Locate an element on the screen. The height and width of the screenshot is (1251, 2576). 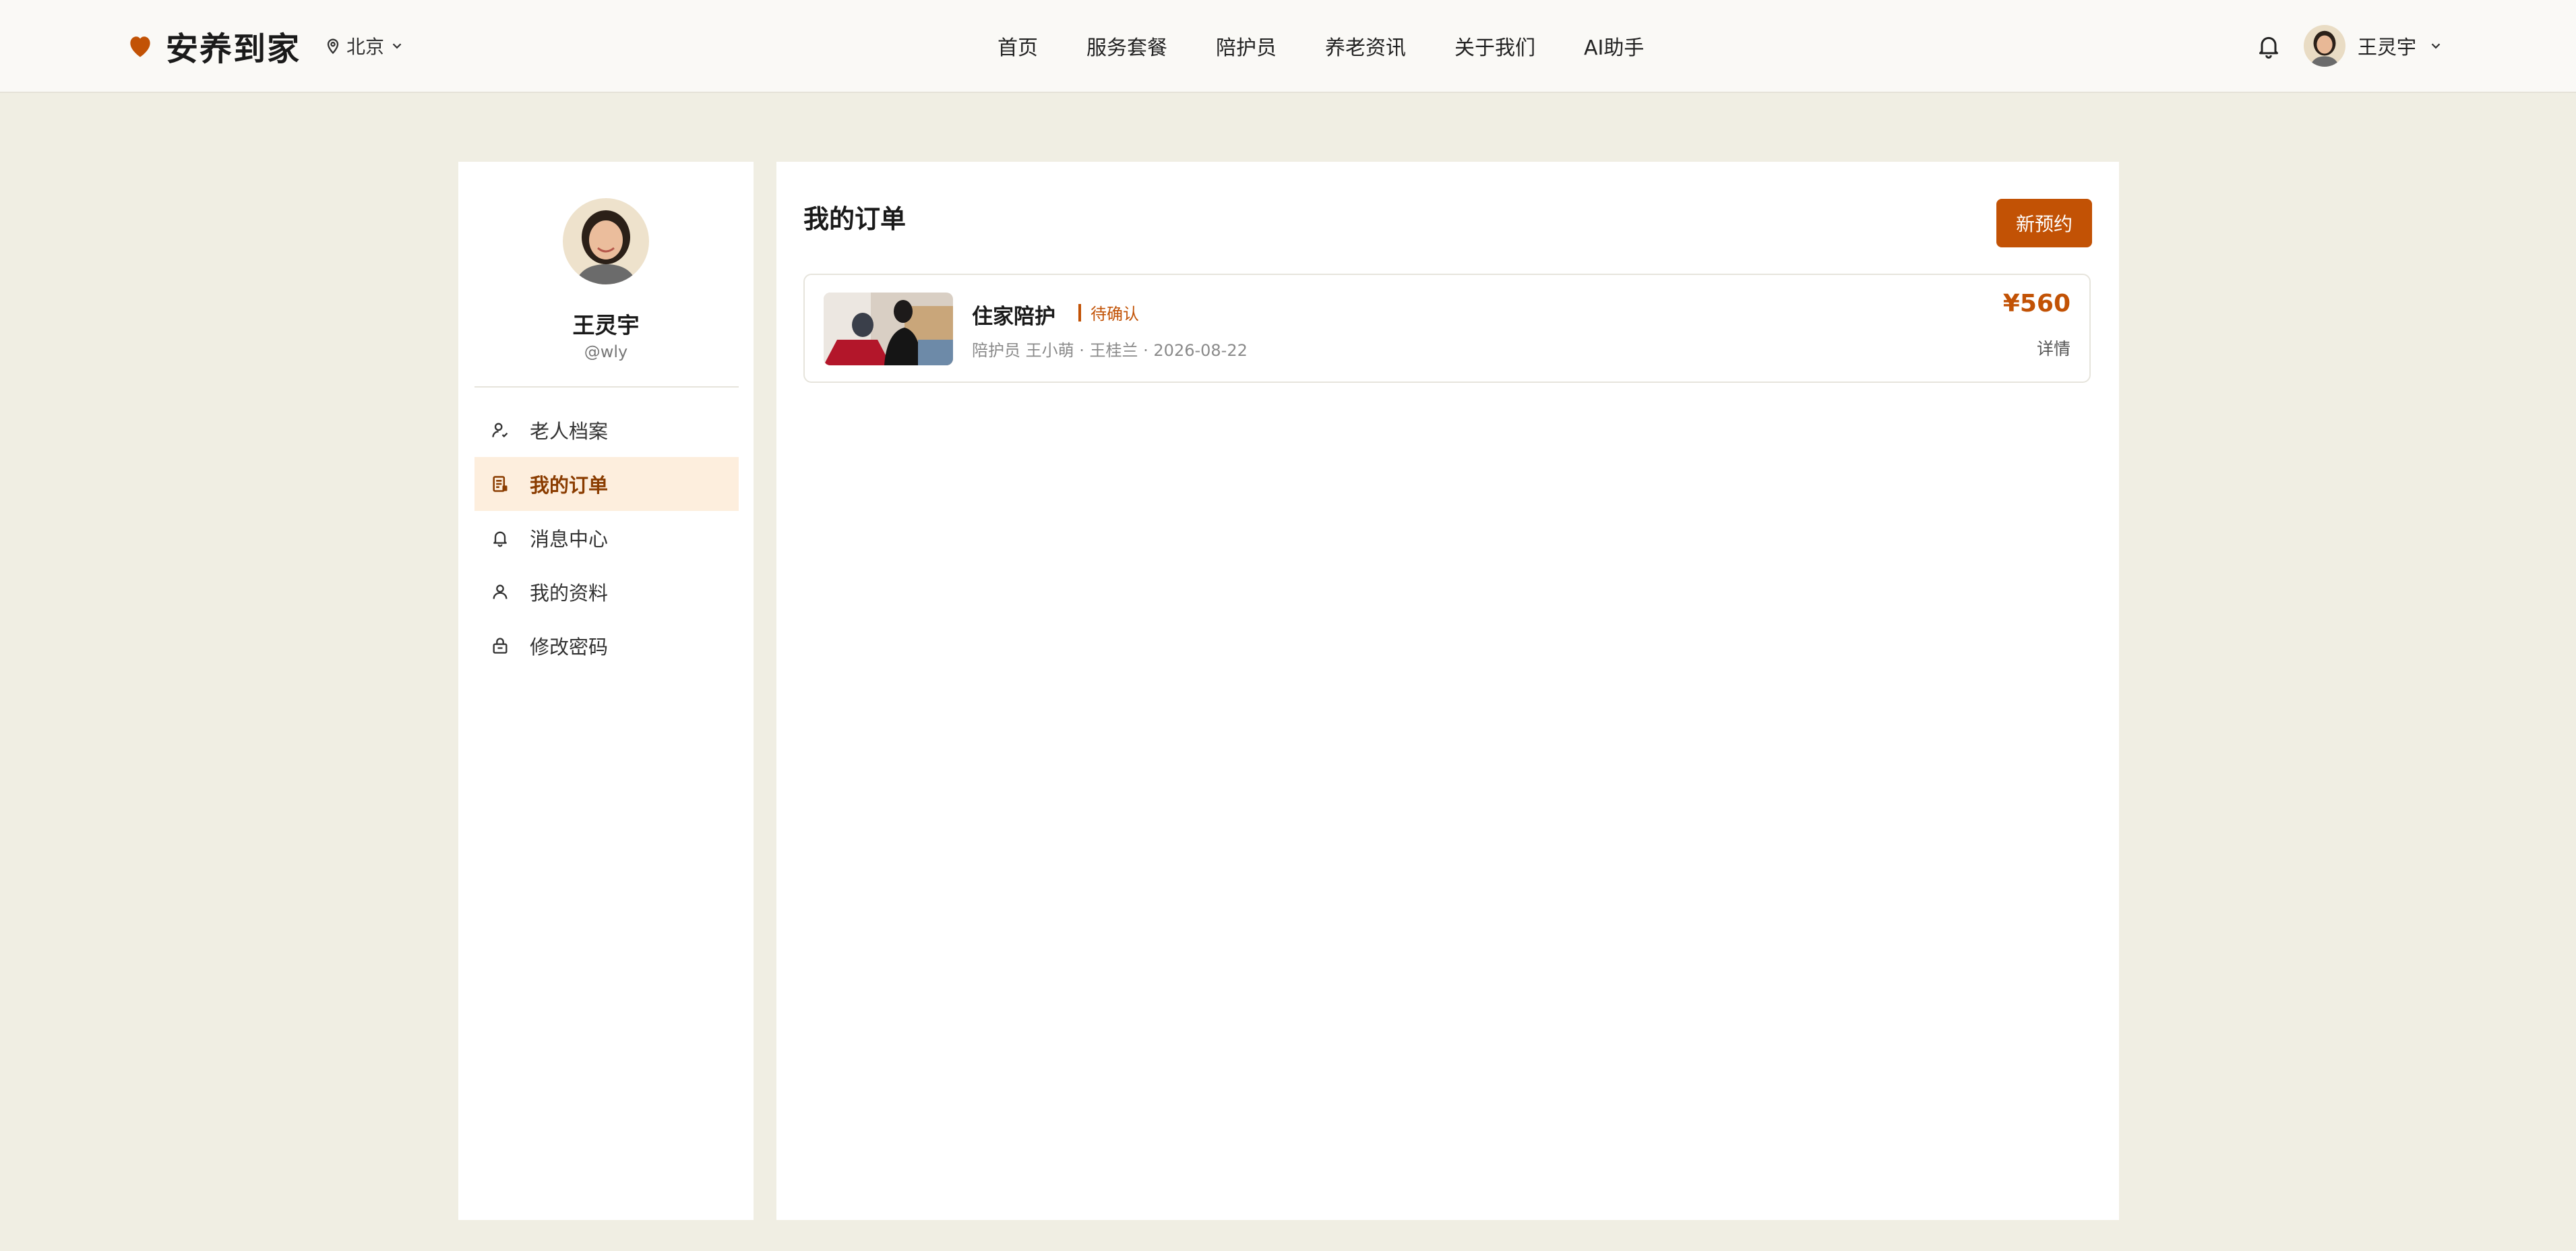
status-text: 待确认 is located at coordinates (1115, 314).